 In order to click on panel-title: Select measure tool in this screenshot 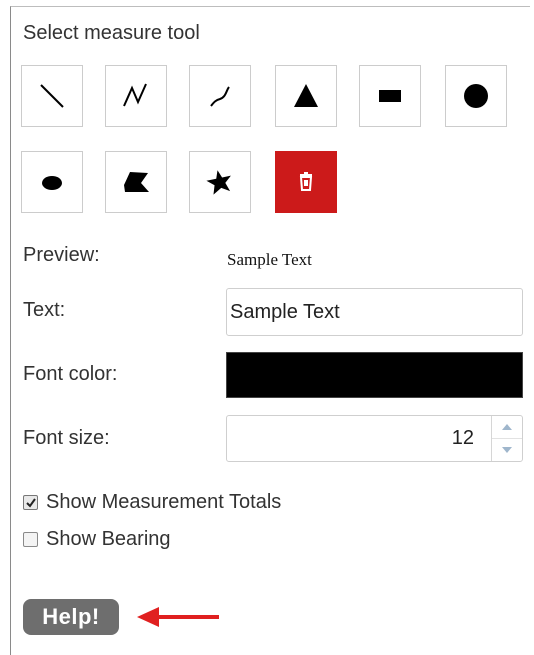, I will do `click(111, 33)`.